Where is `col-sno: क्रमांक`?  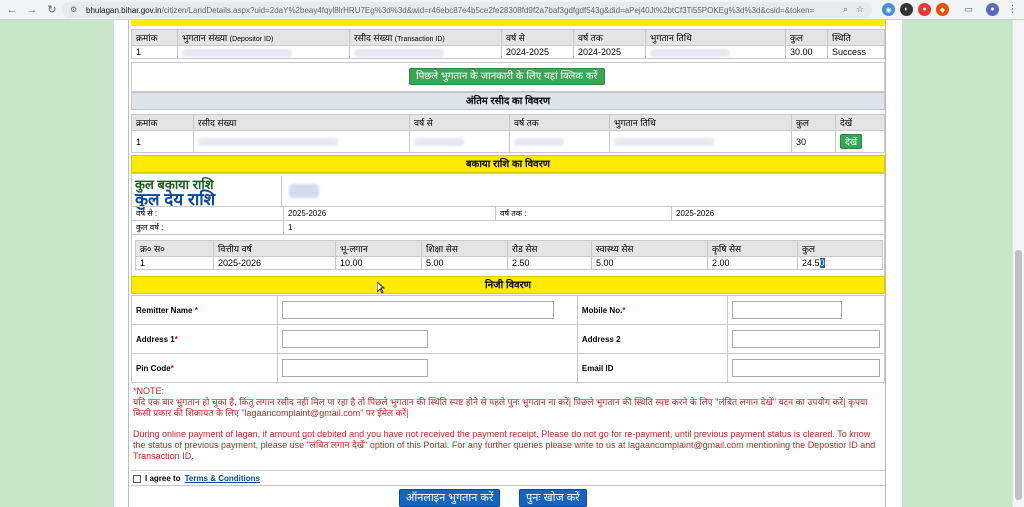 col-sno: क्रमांक is located at coordinates (162, 122).